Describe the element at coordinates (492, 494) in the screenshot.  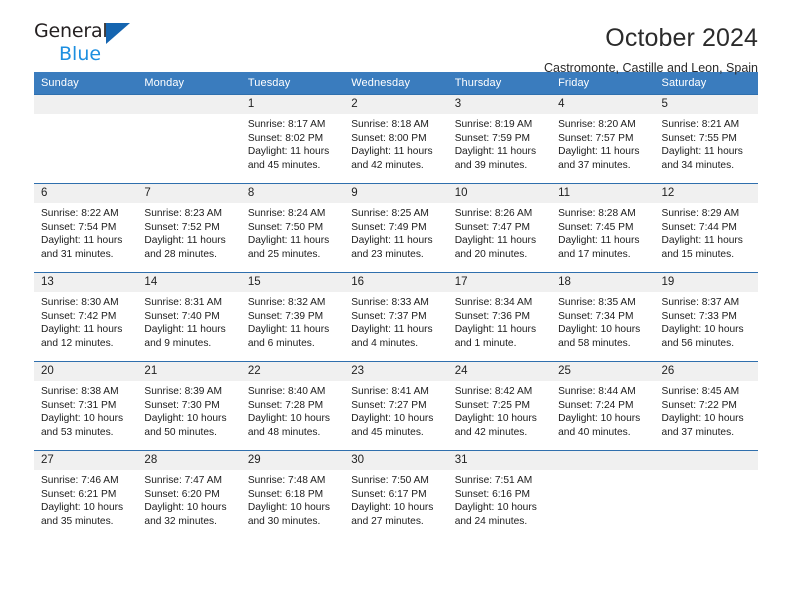
I see `sunset-time: Sunset: 6:16 PM` at that location.